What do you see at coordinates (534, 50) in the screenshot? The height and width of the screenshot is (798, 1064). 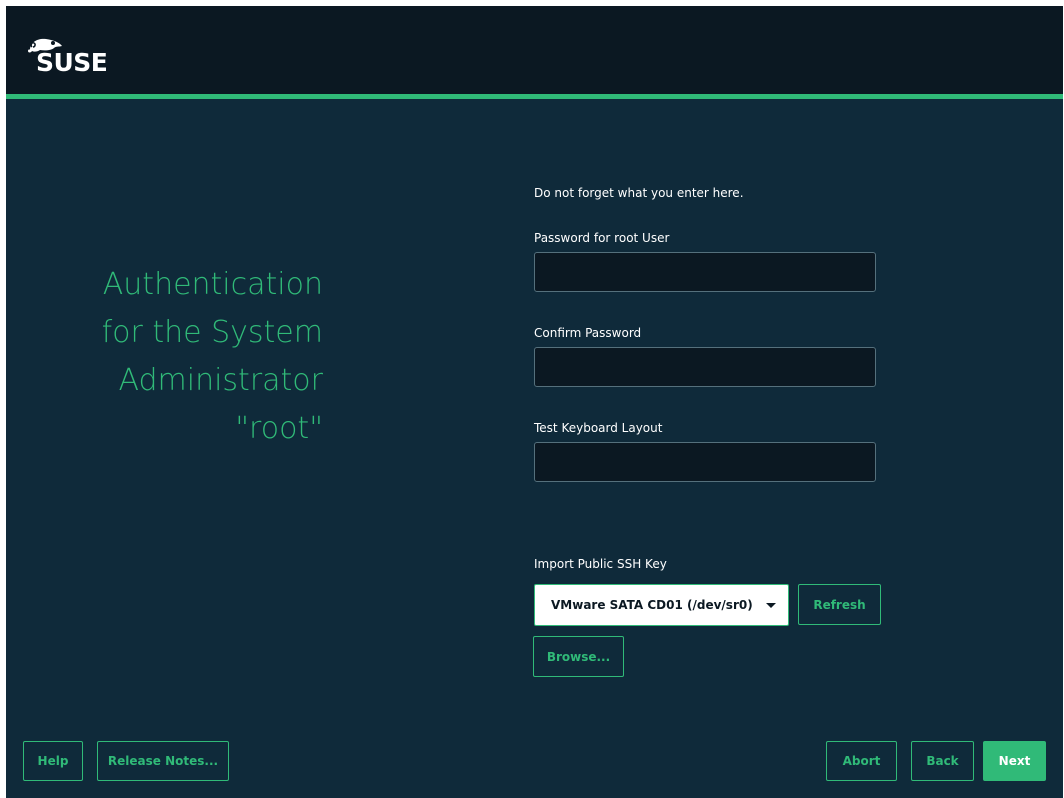 I see `header-bar: SUSE` at bounding box center [534, 50].